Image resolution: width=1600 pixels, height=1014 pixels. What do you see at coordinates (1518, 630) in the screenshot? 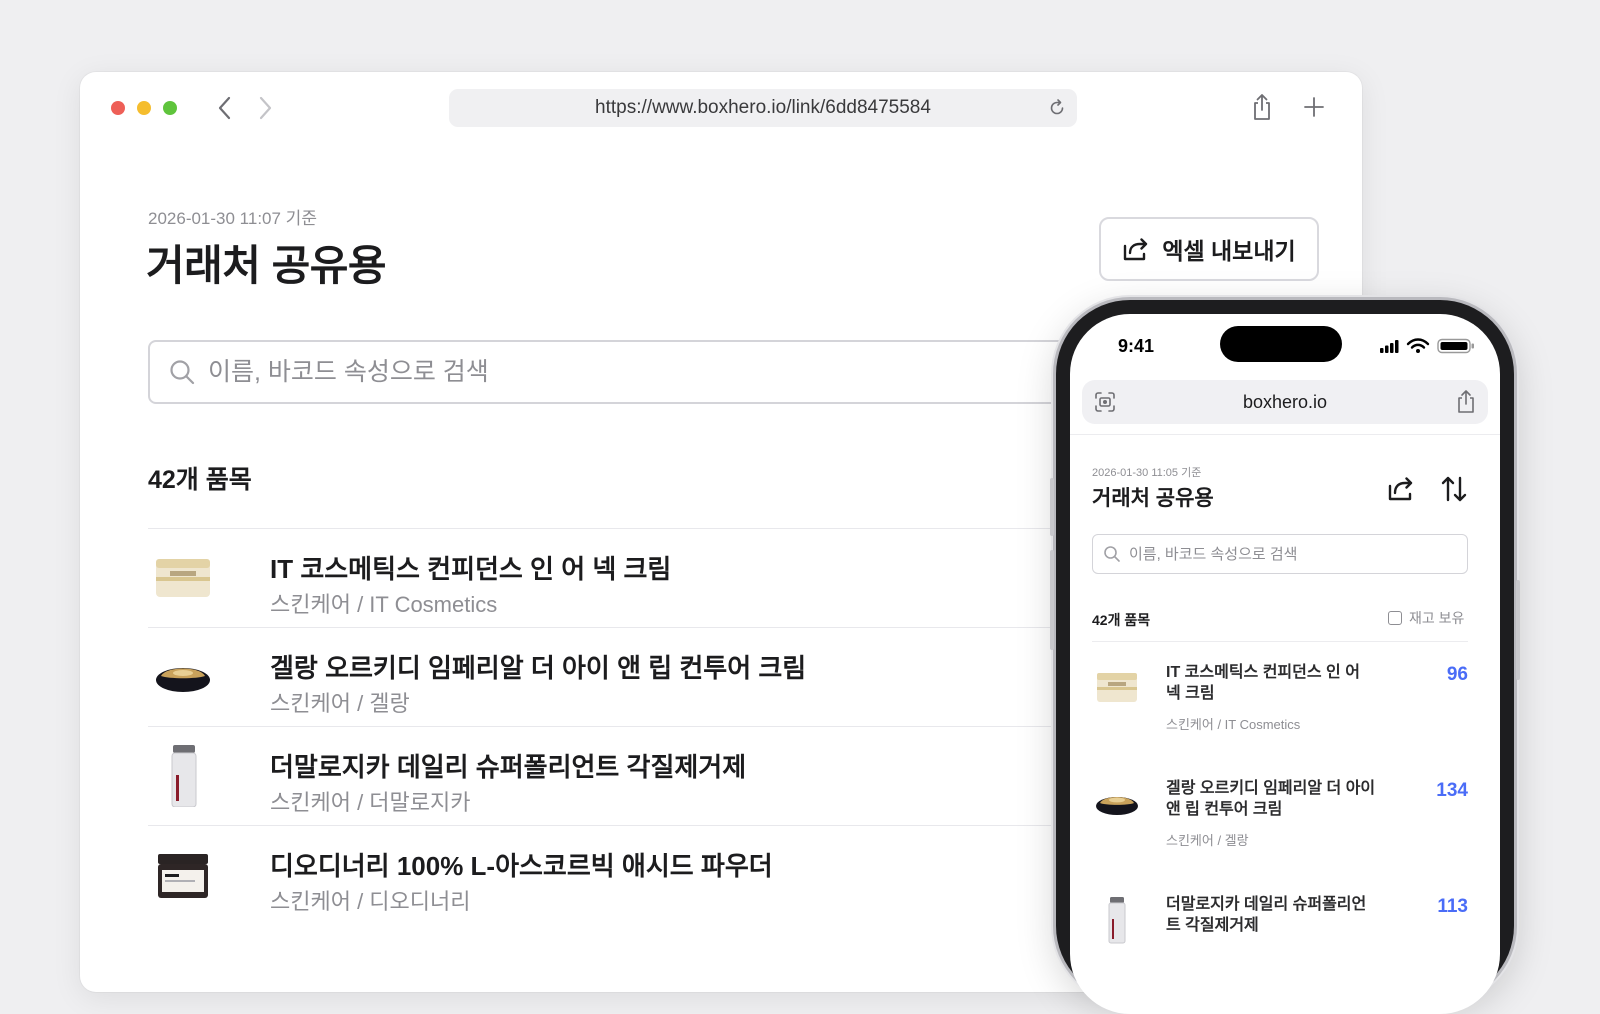
I see `power-button` at bounding box center [1518, 630].